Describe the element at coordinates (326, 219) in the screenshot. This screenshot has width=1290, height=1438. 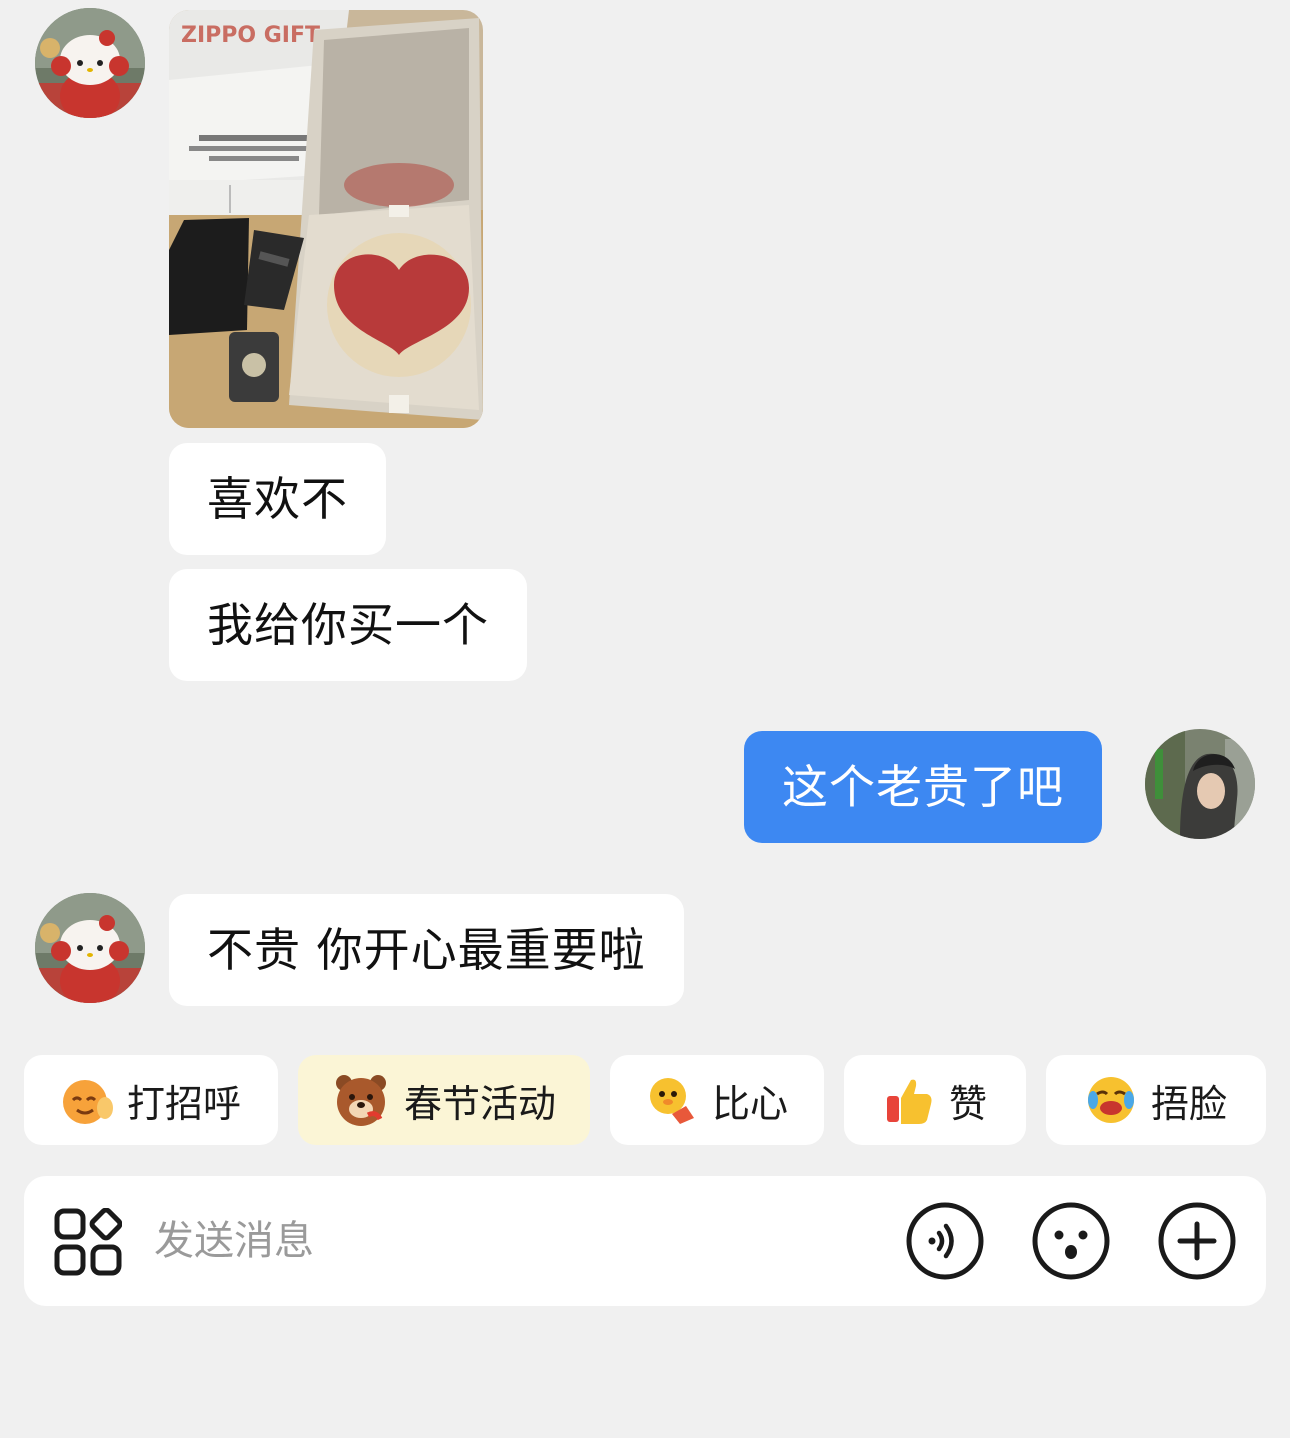
I see `shared-photo: ZIPPO GIFT` at that location.